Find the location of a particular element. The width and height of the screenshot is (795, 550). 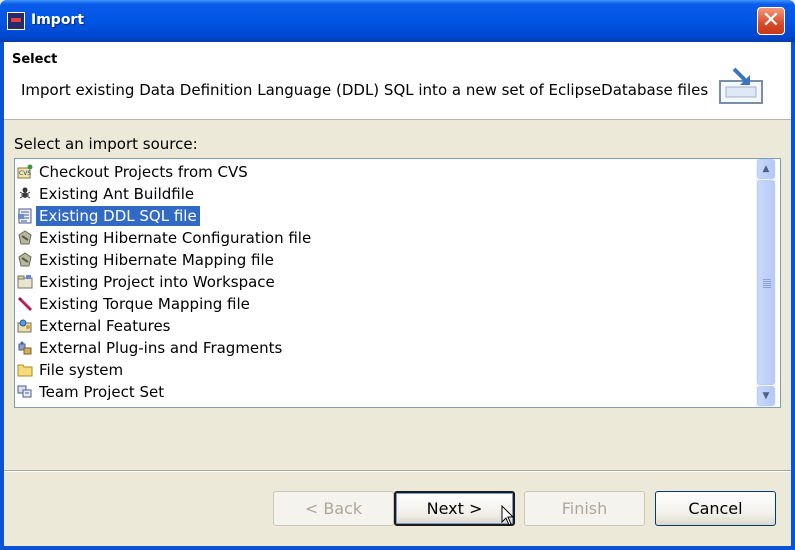

list-scrollbar: ▲ ▼ is located at coordinates (766, 283).